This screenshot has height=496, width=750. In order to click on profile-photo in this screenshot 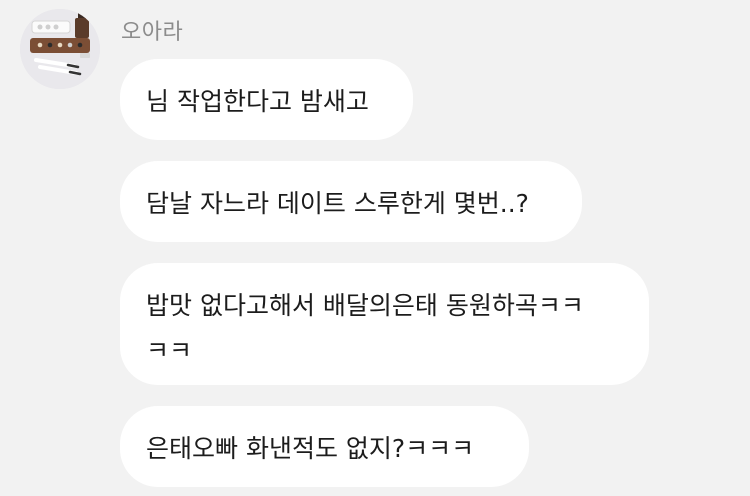, I will do `click(60, 49)`.